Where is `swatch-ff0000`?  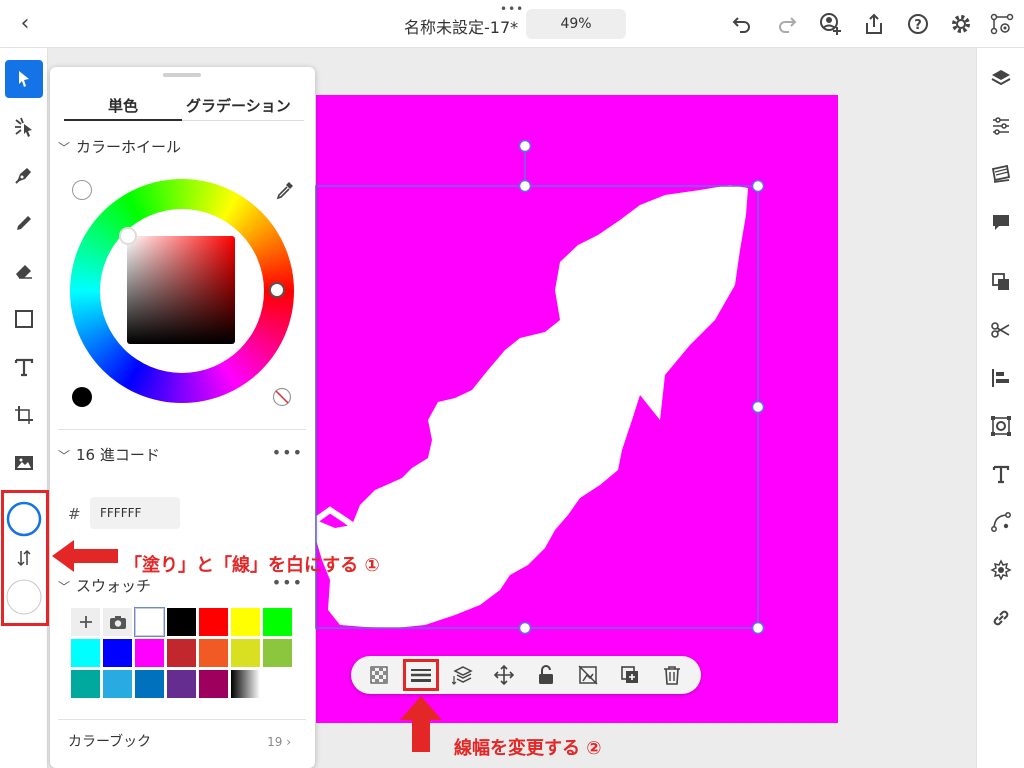
swatch-ff0000 is located at coordinates (213, 622).